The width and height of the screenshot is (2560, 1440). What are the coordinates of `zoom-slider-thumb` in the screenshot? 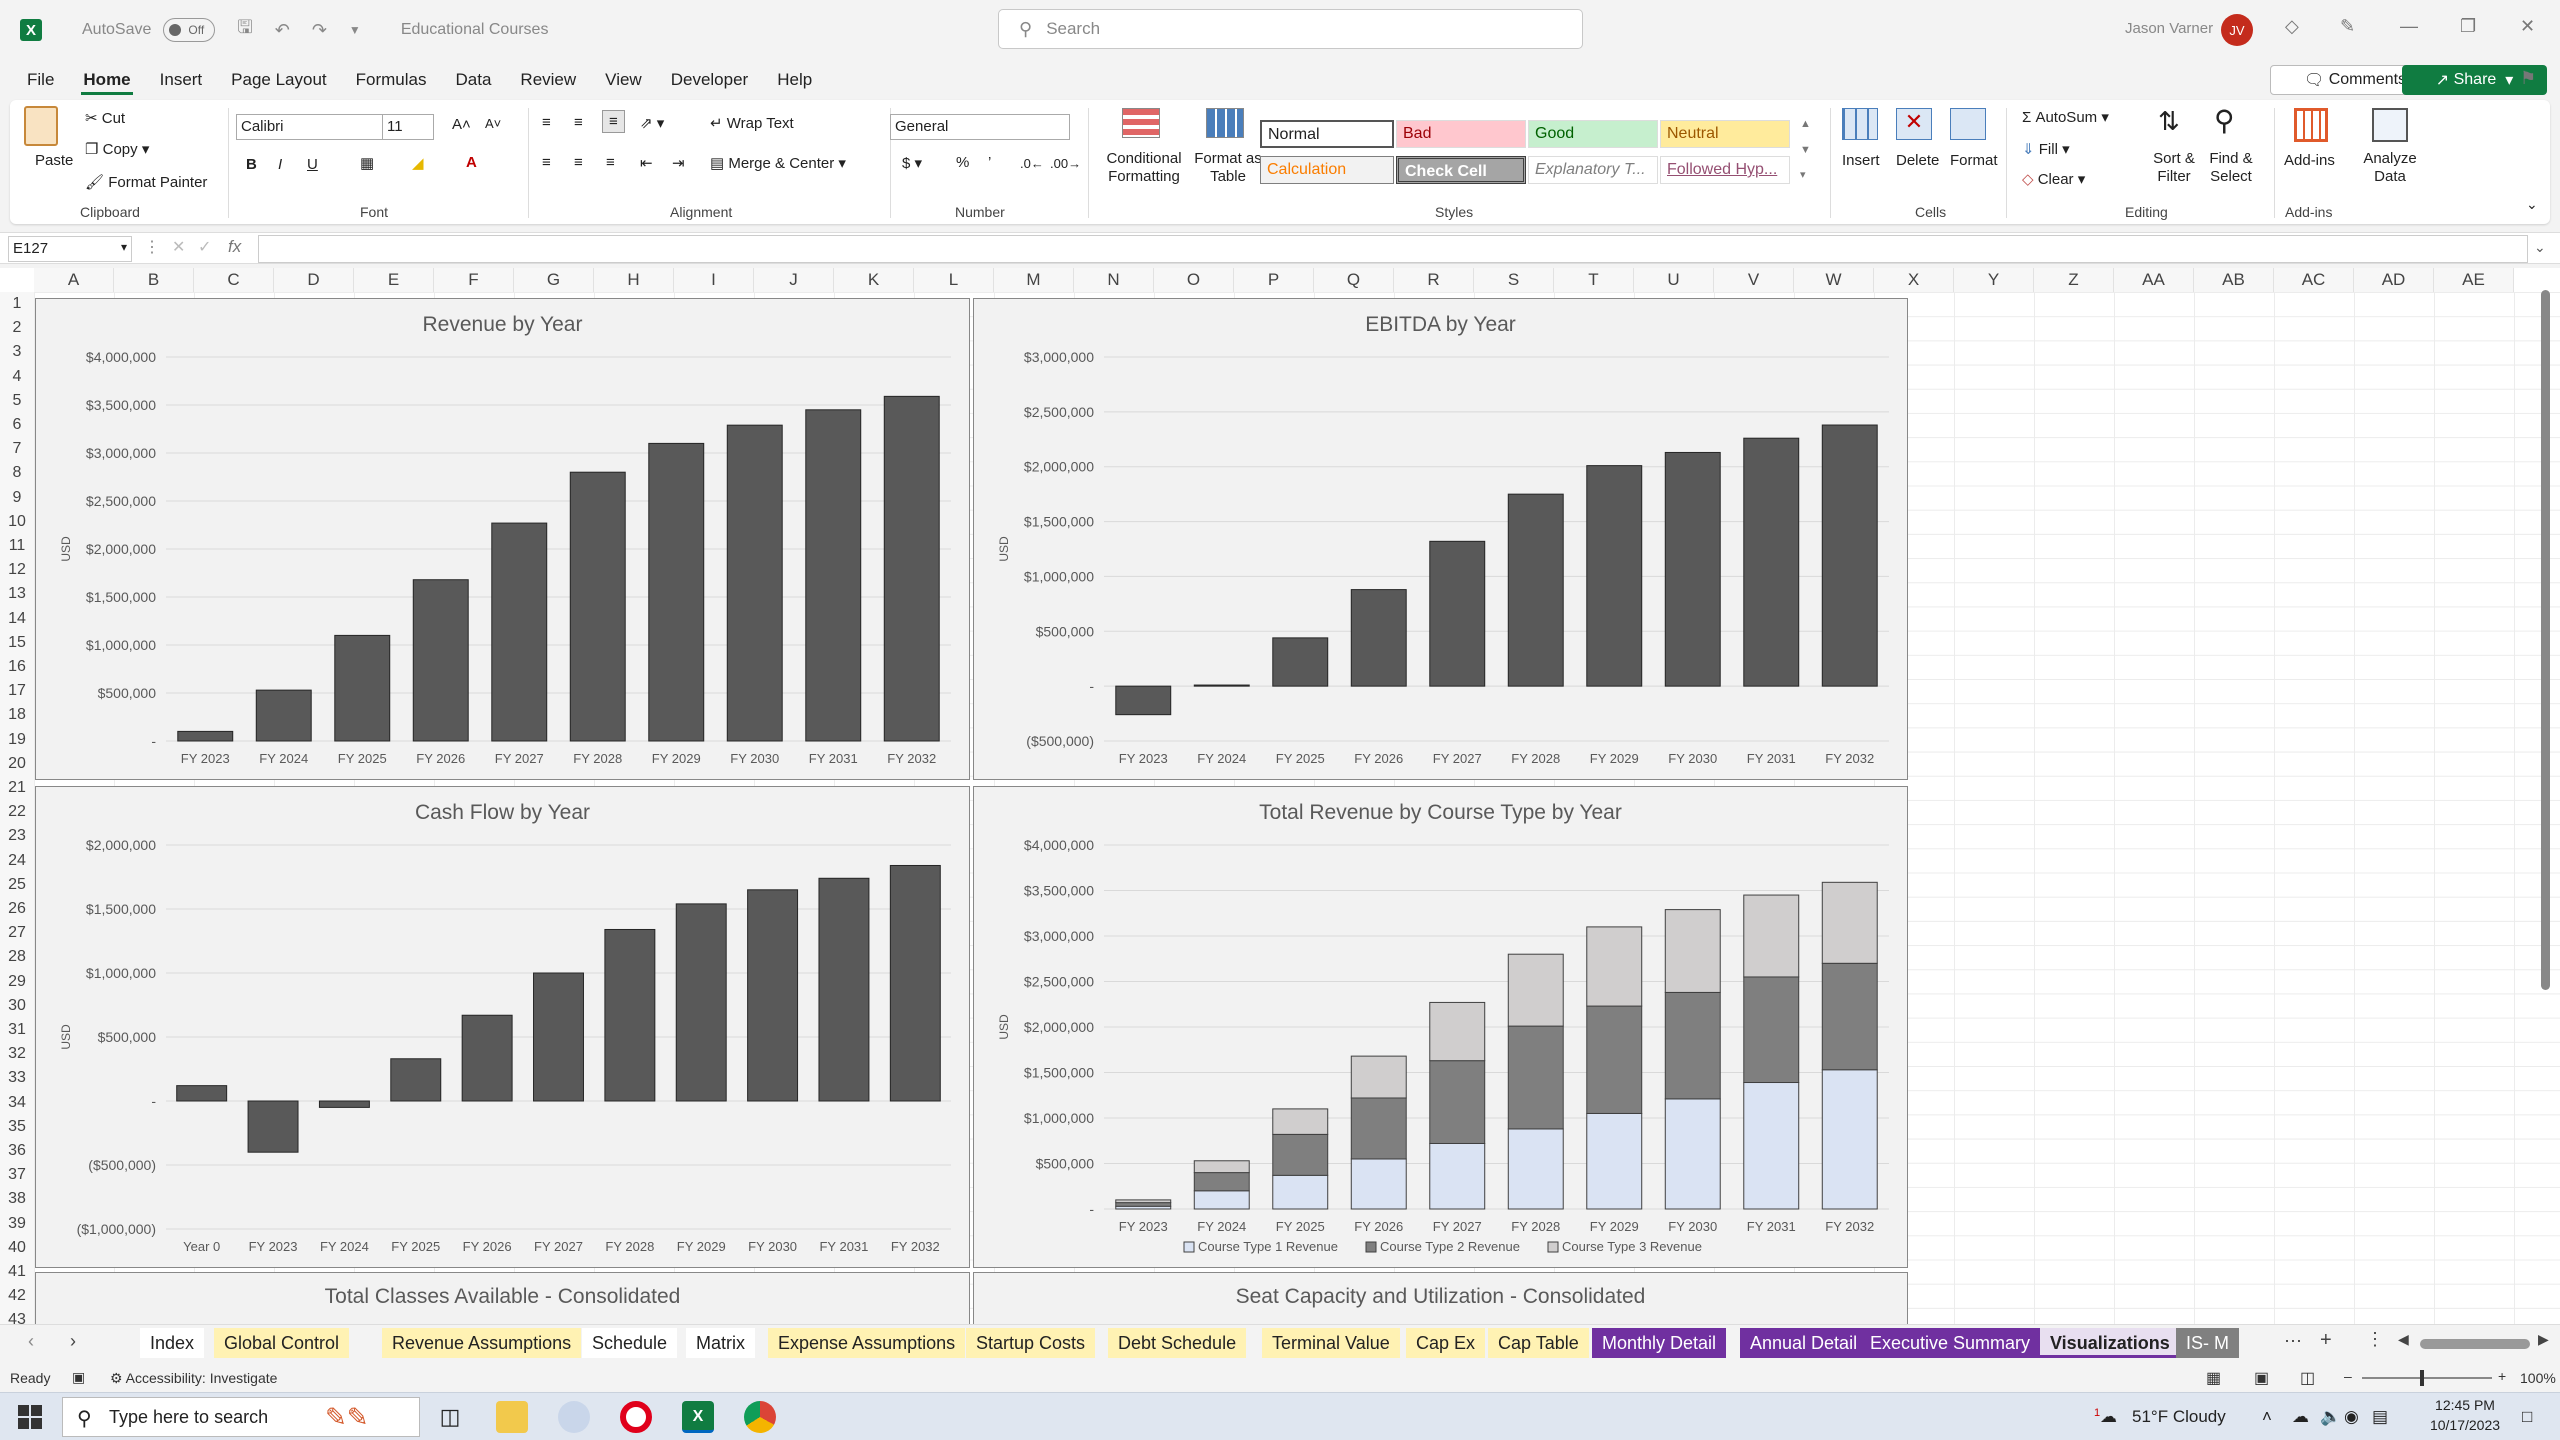 It's located at (2422, 1378).